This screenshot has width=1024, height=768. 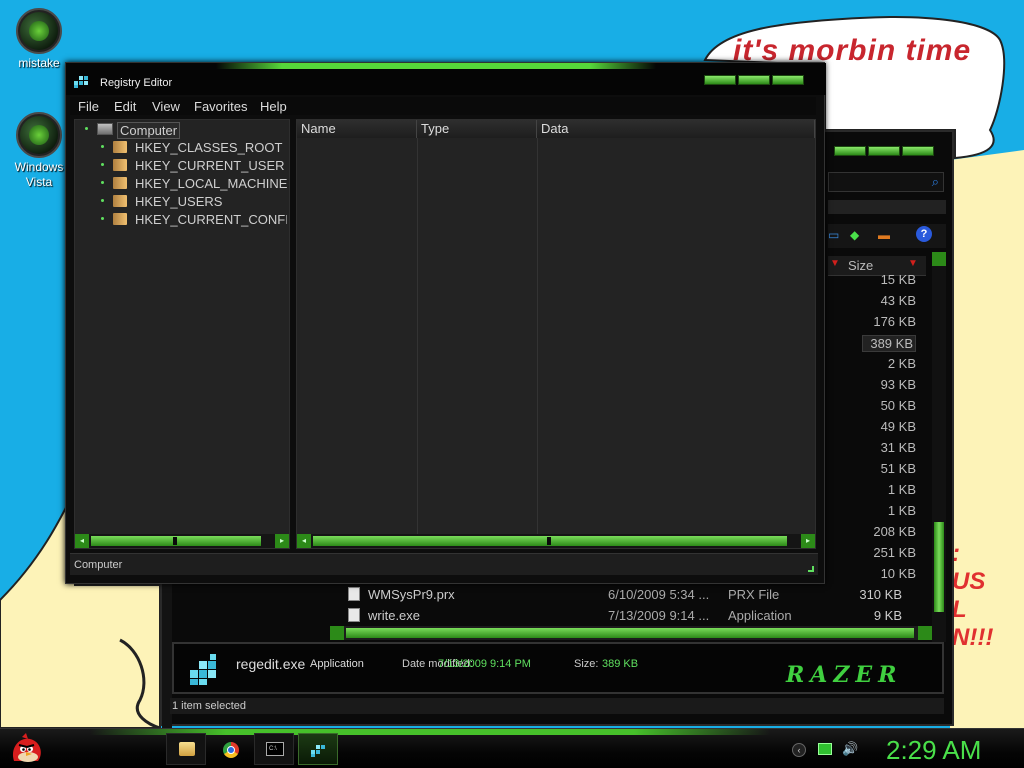 What do you see at coordinates (889, 468) in the screenshot?
I see `size-cell: 51 KB` at bounding box center [889, 468].